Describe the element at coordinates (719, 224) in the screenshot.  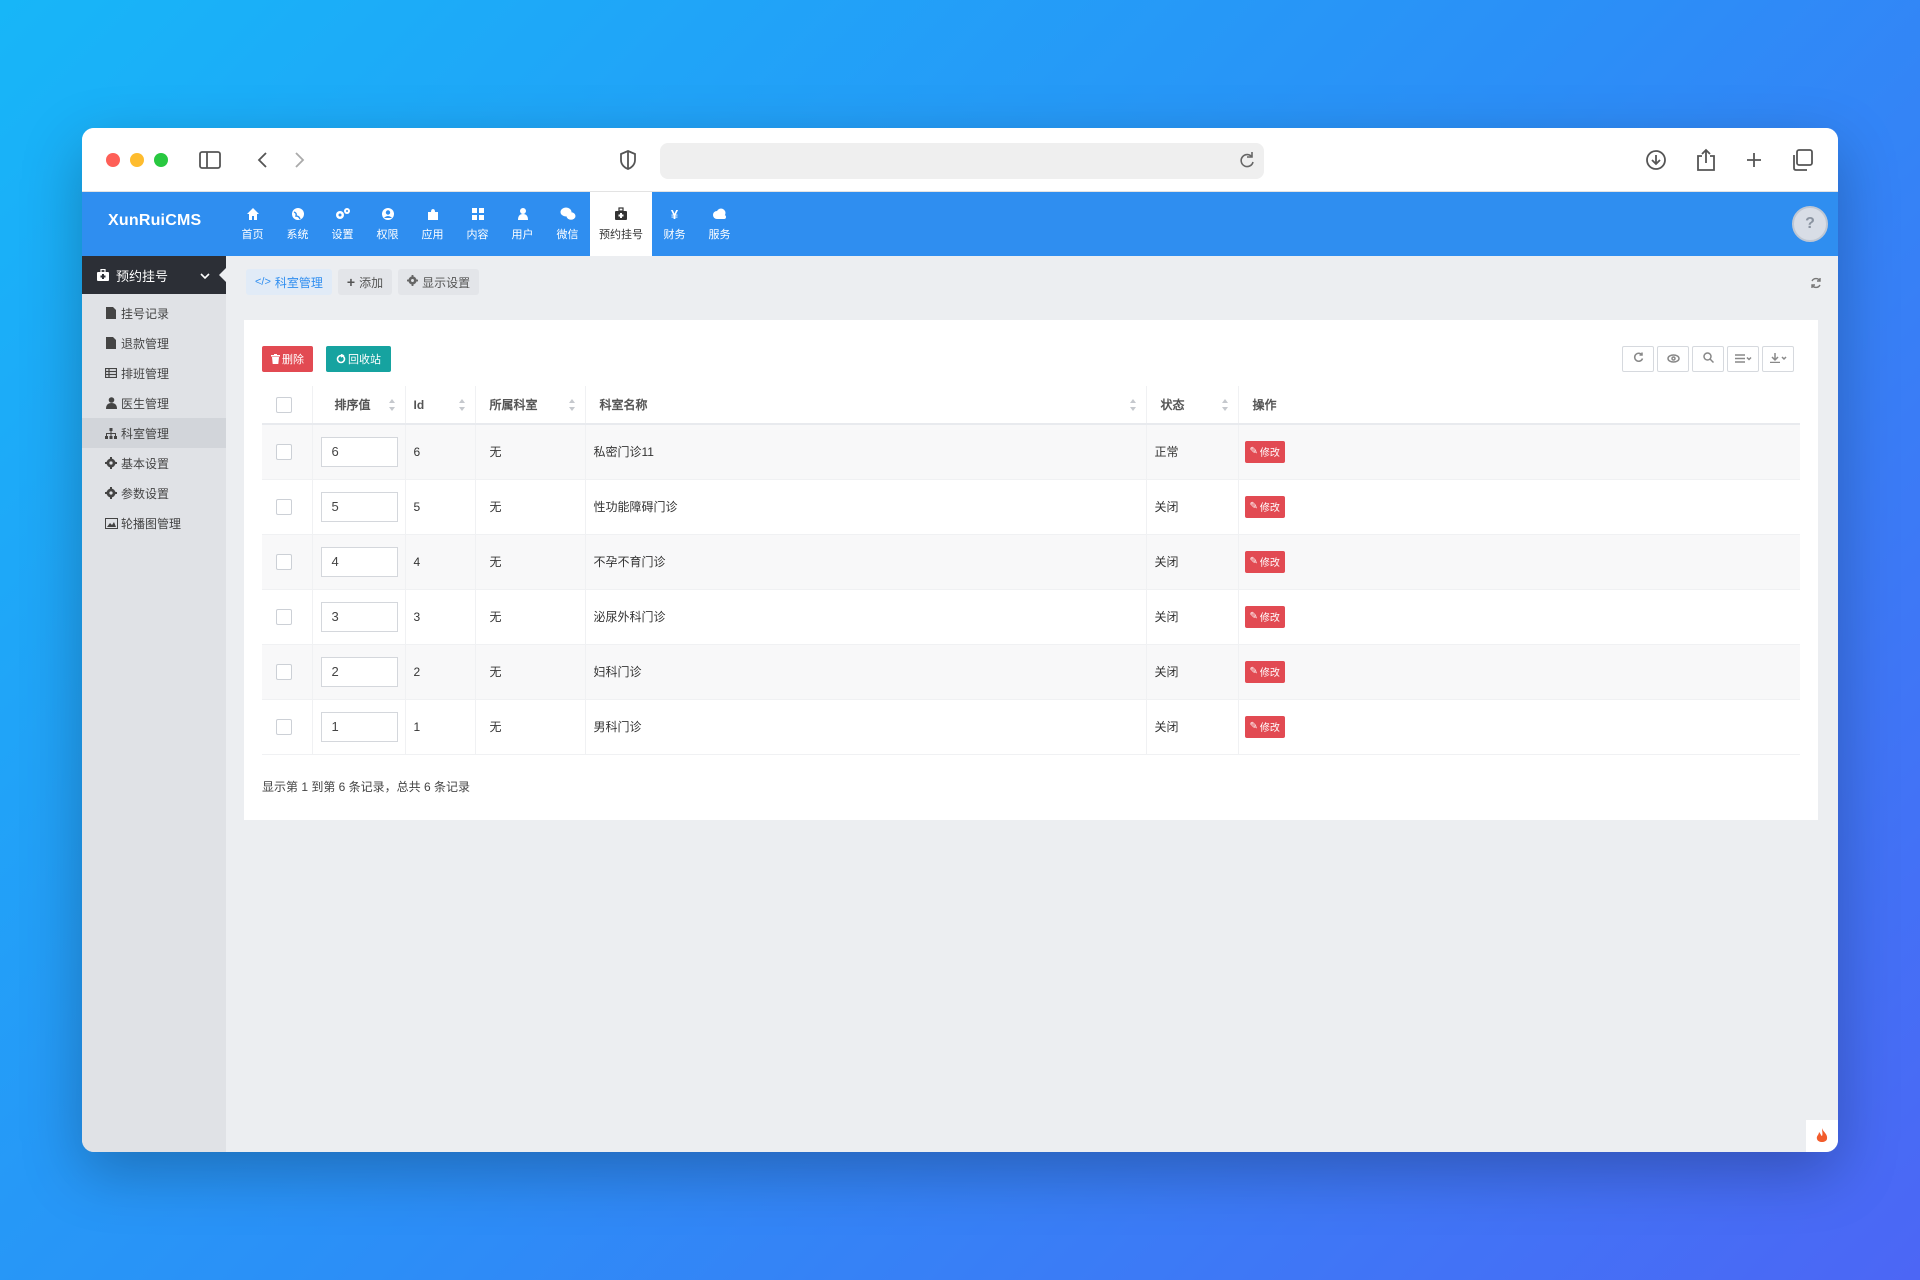
I see `nav-item-service: 服务` at that location.